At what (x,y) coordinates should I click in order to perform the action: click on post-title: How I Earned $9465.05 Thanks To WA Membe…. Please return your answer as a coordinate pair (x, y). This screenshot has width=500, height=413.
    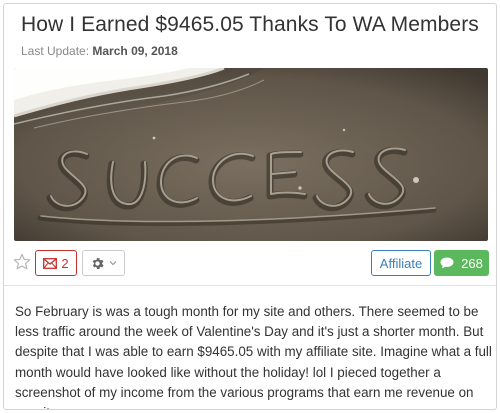
    Looking at the image, I should click on (250, 24).